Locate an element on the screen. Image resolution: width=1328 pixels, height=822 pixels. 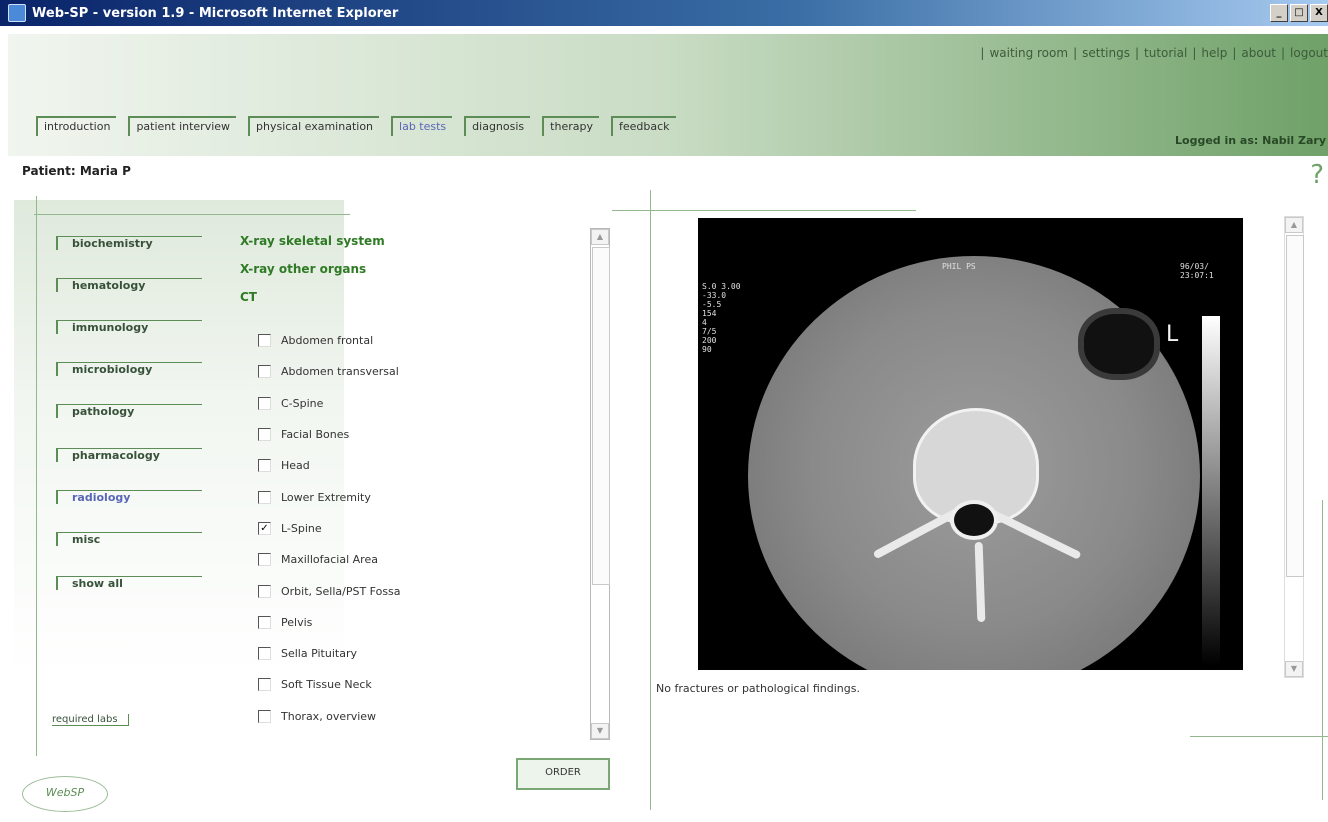
tab-therapy: therapy is located at coordinates (570, 126).